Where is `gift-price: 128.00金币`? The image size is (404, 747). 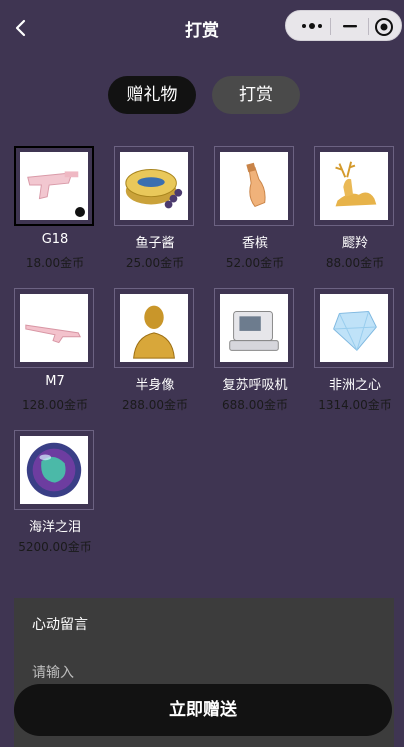
gift-price: 128.00金币 is located at coordinates (55, 405).